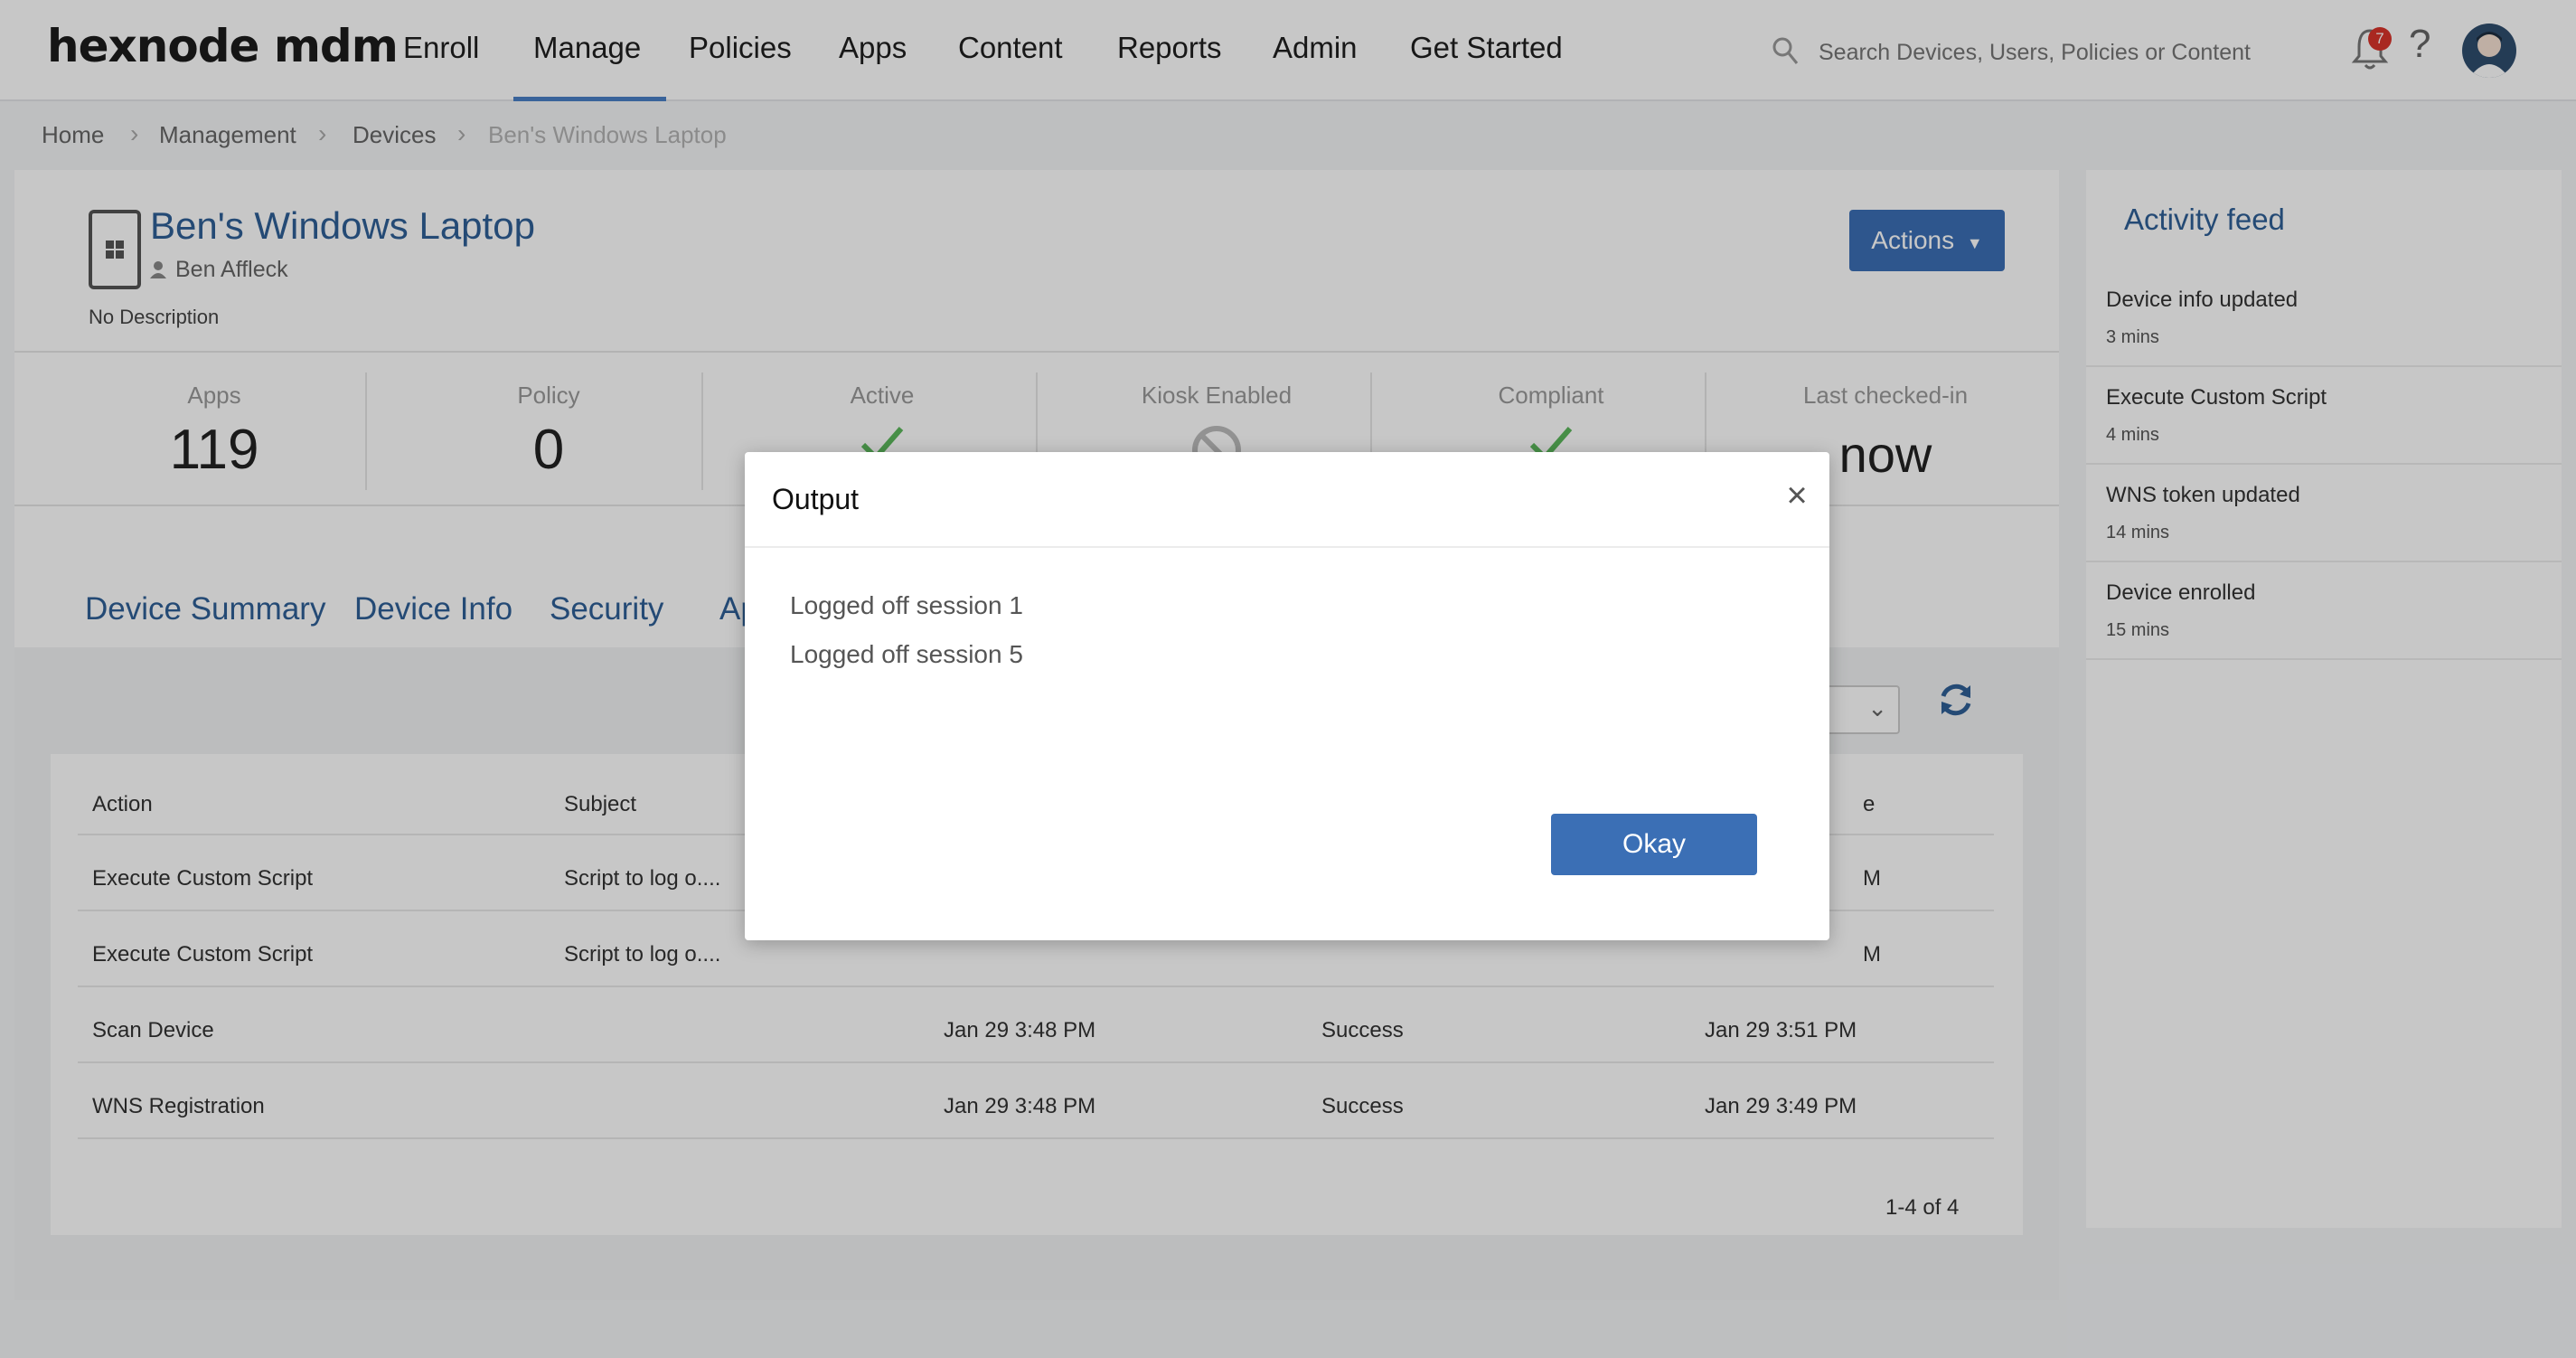  Describe the element at coordinates (816, 499) in the screenshot. I see `dialog-title: Output` at that location.